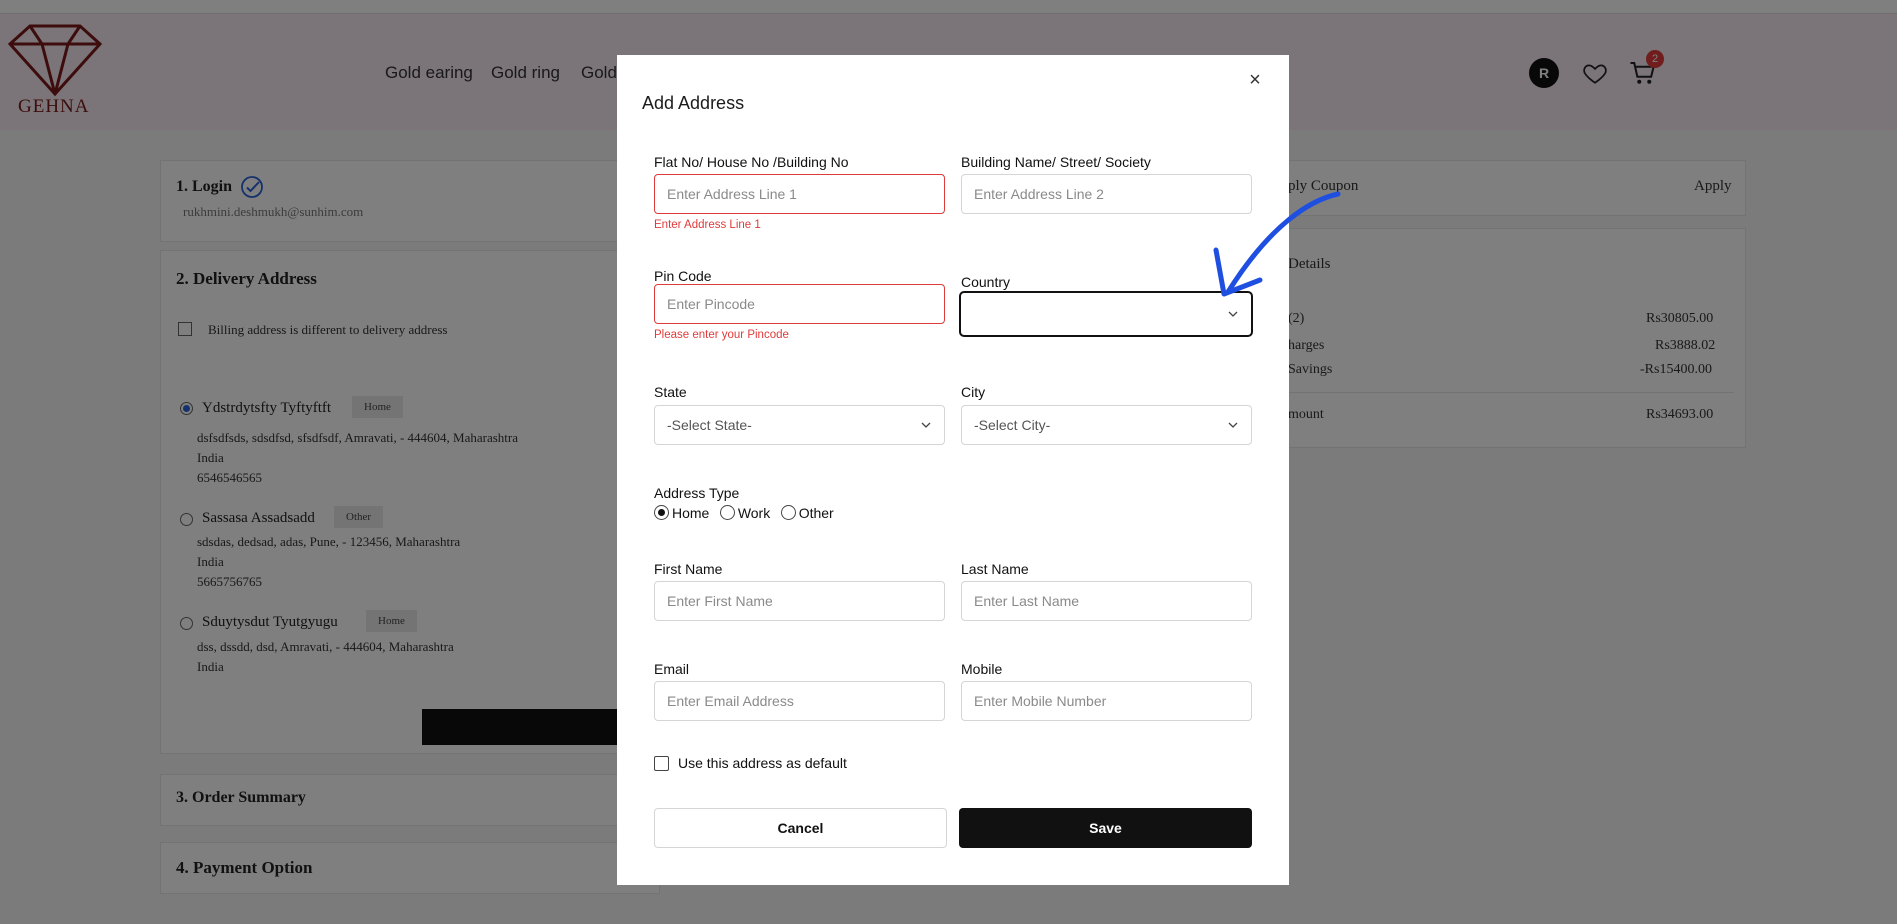 The width and height of the screenshot is (1897, 924). Describe the element at coordinates (672, 669) in the screenshot. I see `email-label: Email` at that location.